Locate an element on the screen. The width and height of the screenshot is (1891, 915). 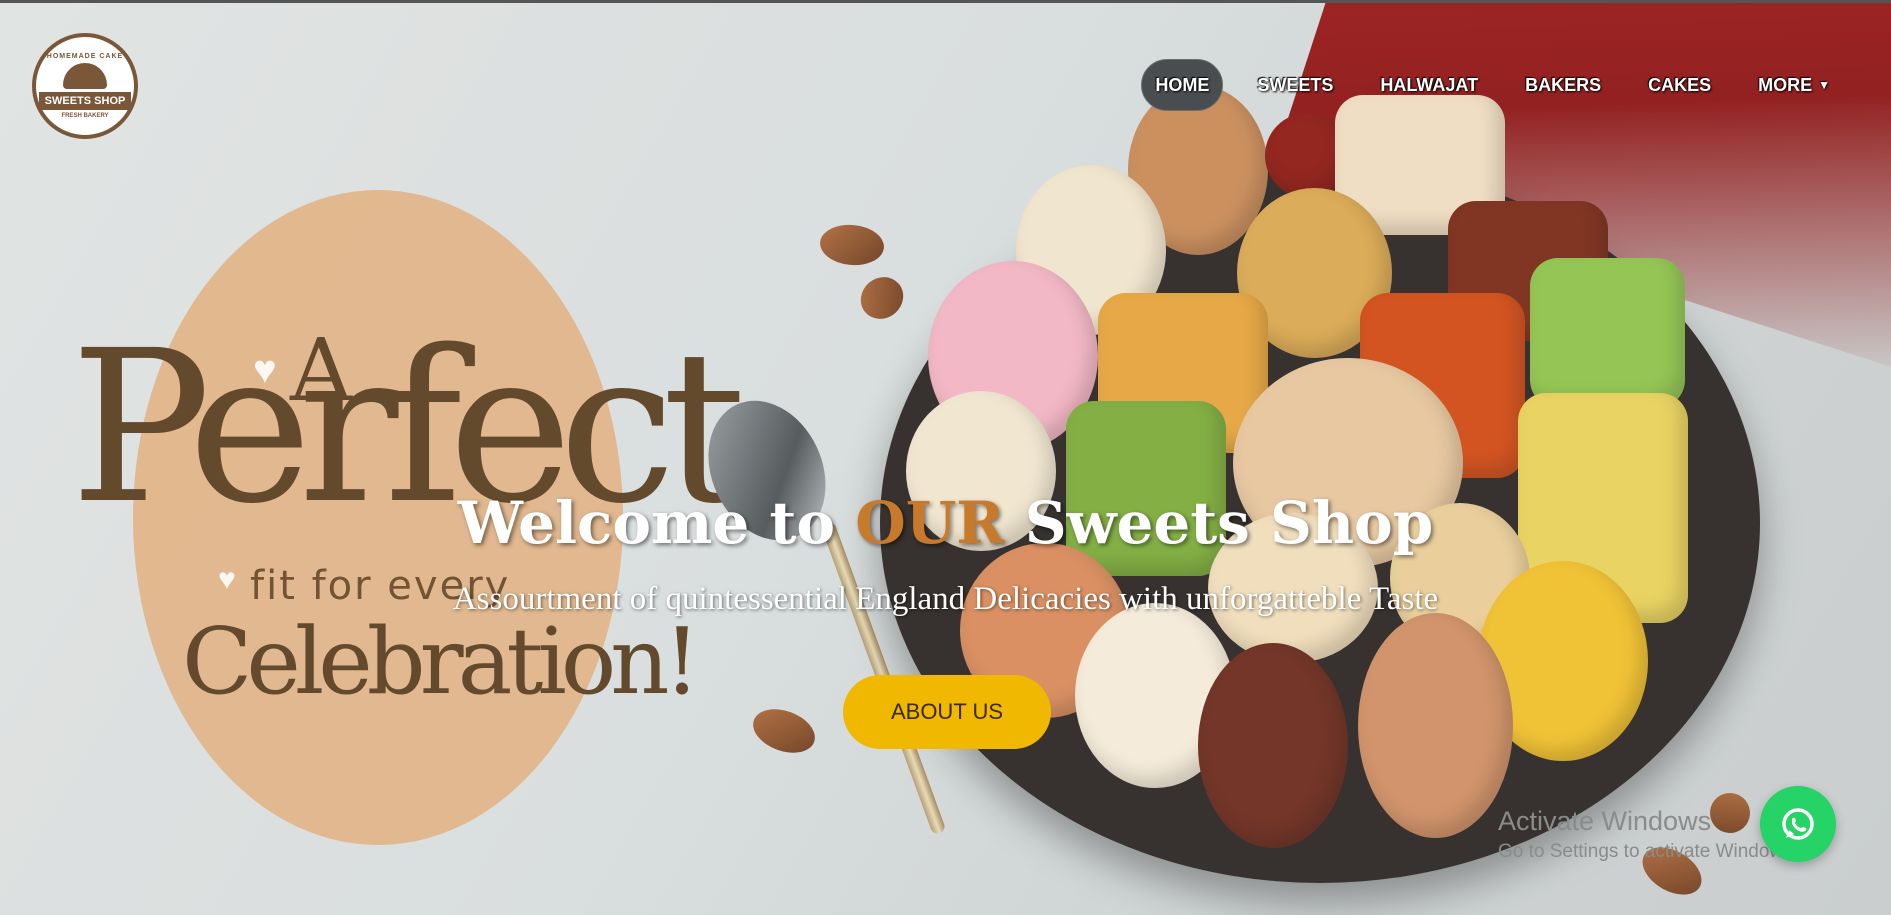
nav-item-more-dropdown: MORE ▼ is located at coordinates (1794, 85).